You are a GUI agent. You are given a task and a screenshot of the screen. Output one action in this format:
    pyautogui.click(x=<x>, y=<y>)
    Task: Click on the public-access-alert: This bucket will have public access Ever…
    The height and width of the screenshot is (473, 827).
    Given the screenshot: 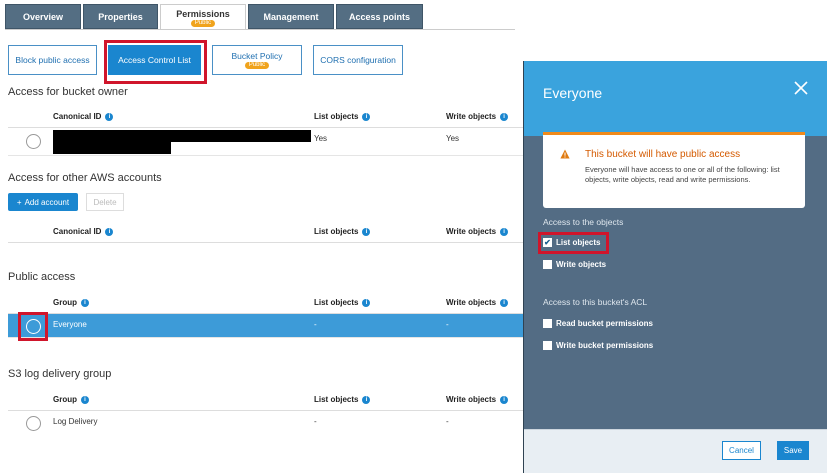 What is the action you would take?
    pyautogui.click(x=674, y=171)
    